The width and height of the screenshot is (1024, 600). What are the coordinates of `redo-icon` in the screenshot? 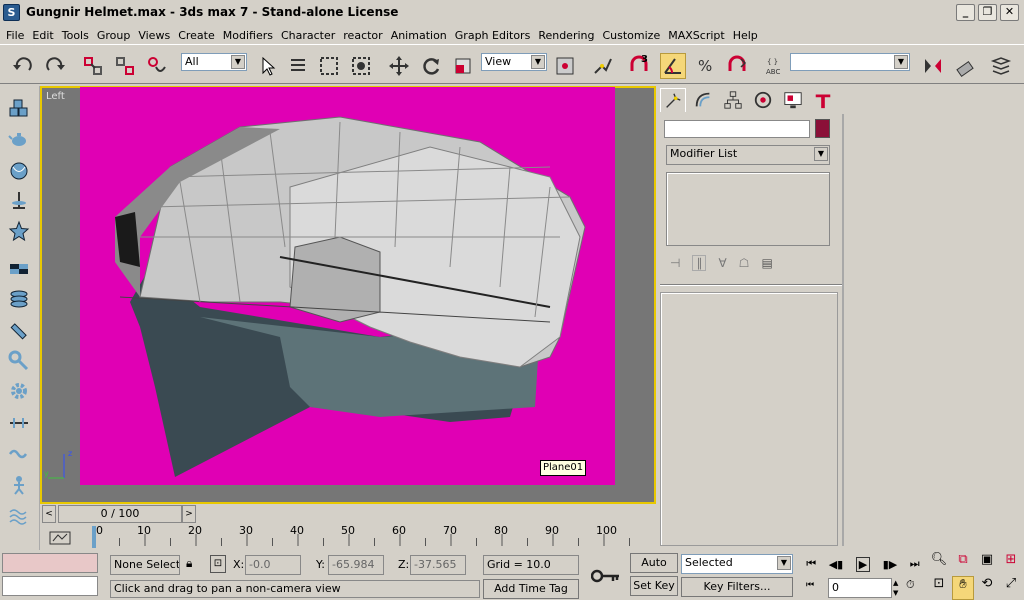 It's located at (55, 66).